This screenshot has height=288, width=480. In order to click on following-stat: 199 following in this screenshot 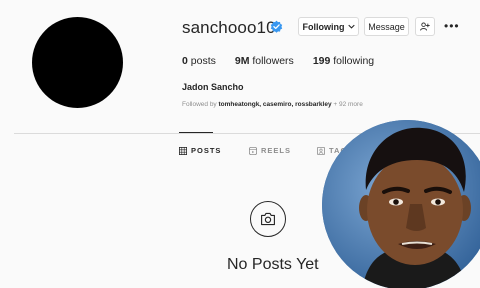, I will do `click(343, 61)`.